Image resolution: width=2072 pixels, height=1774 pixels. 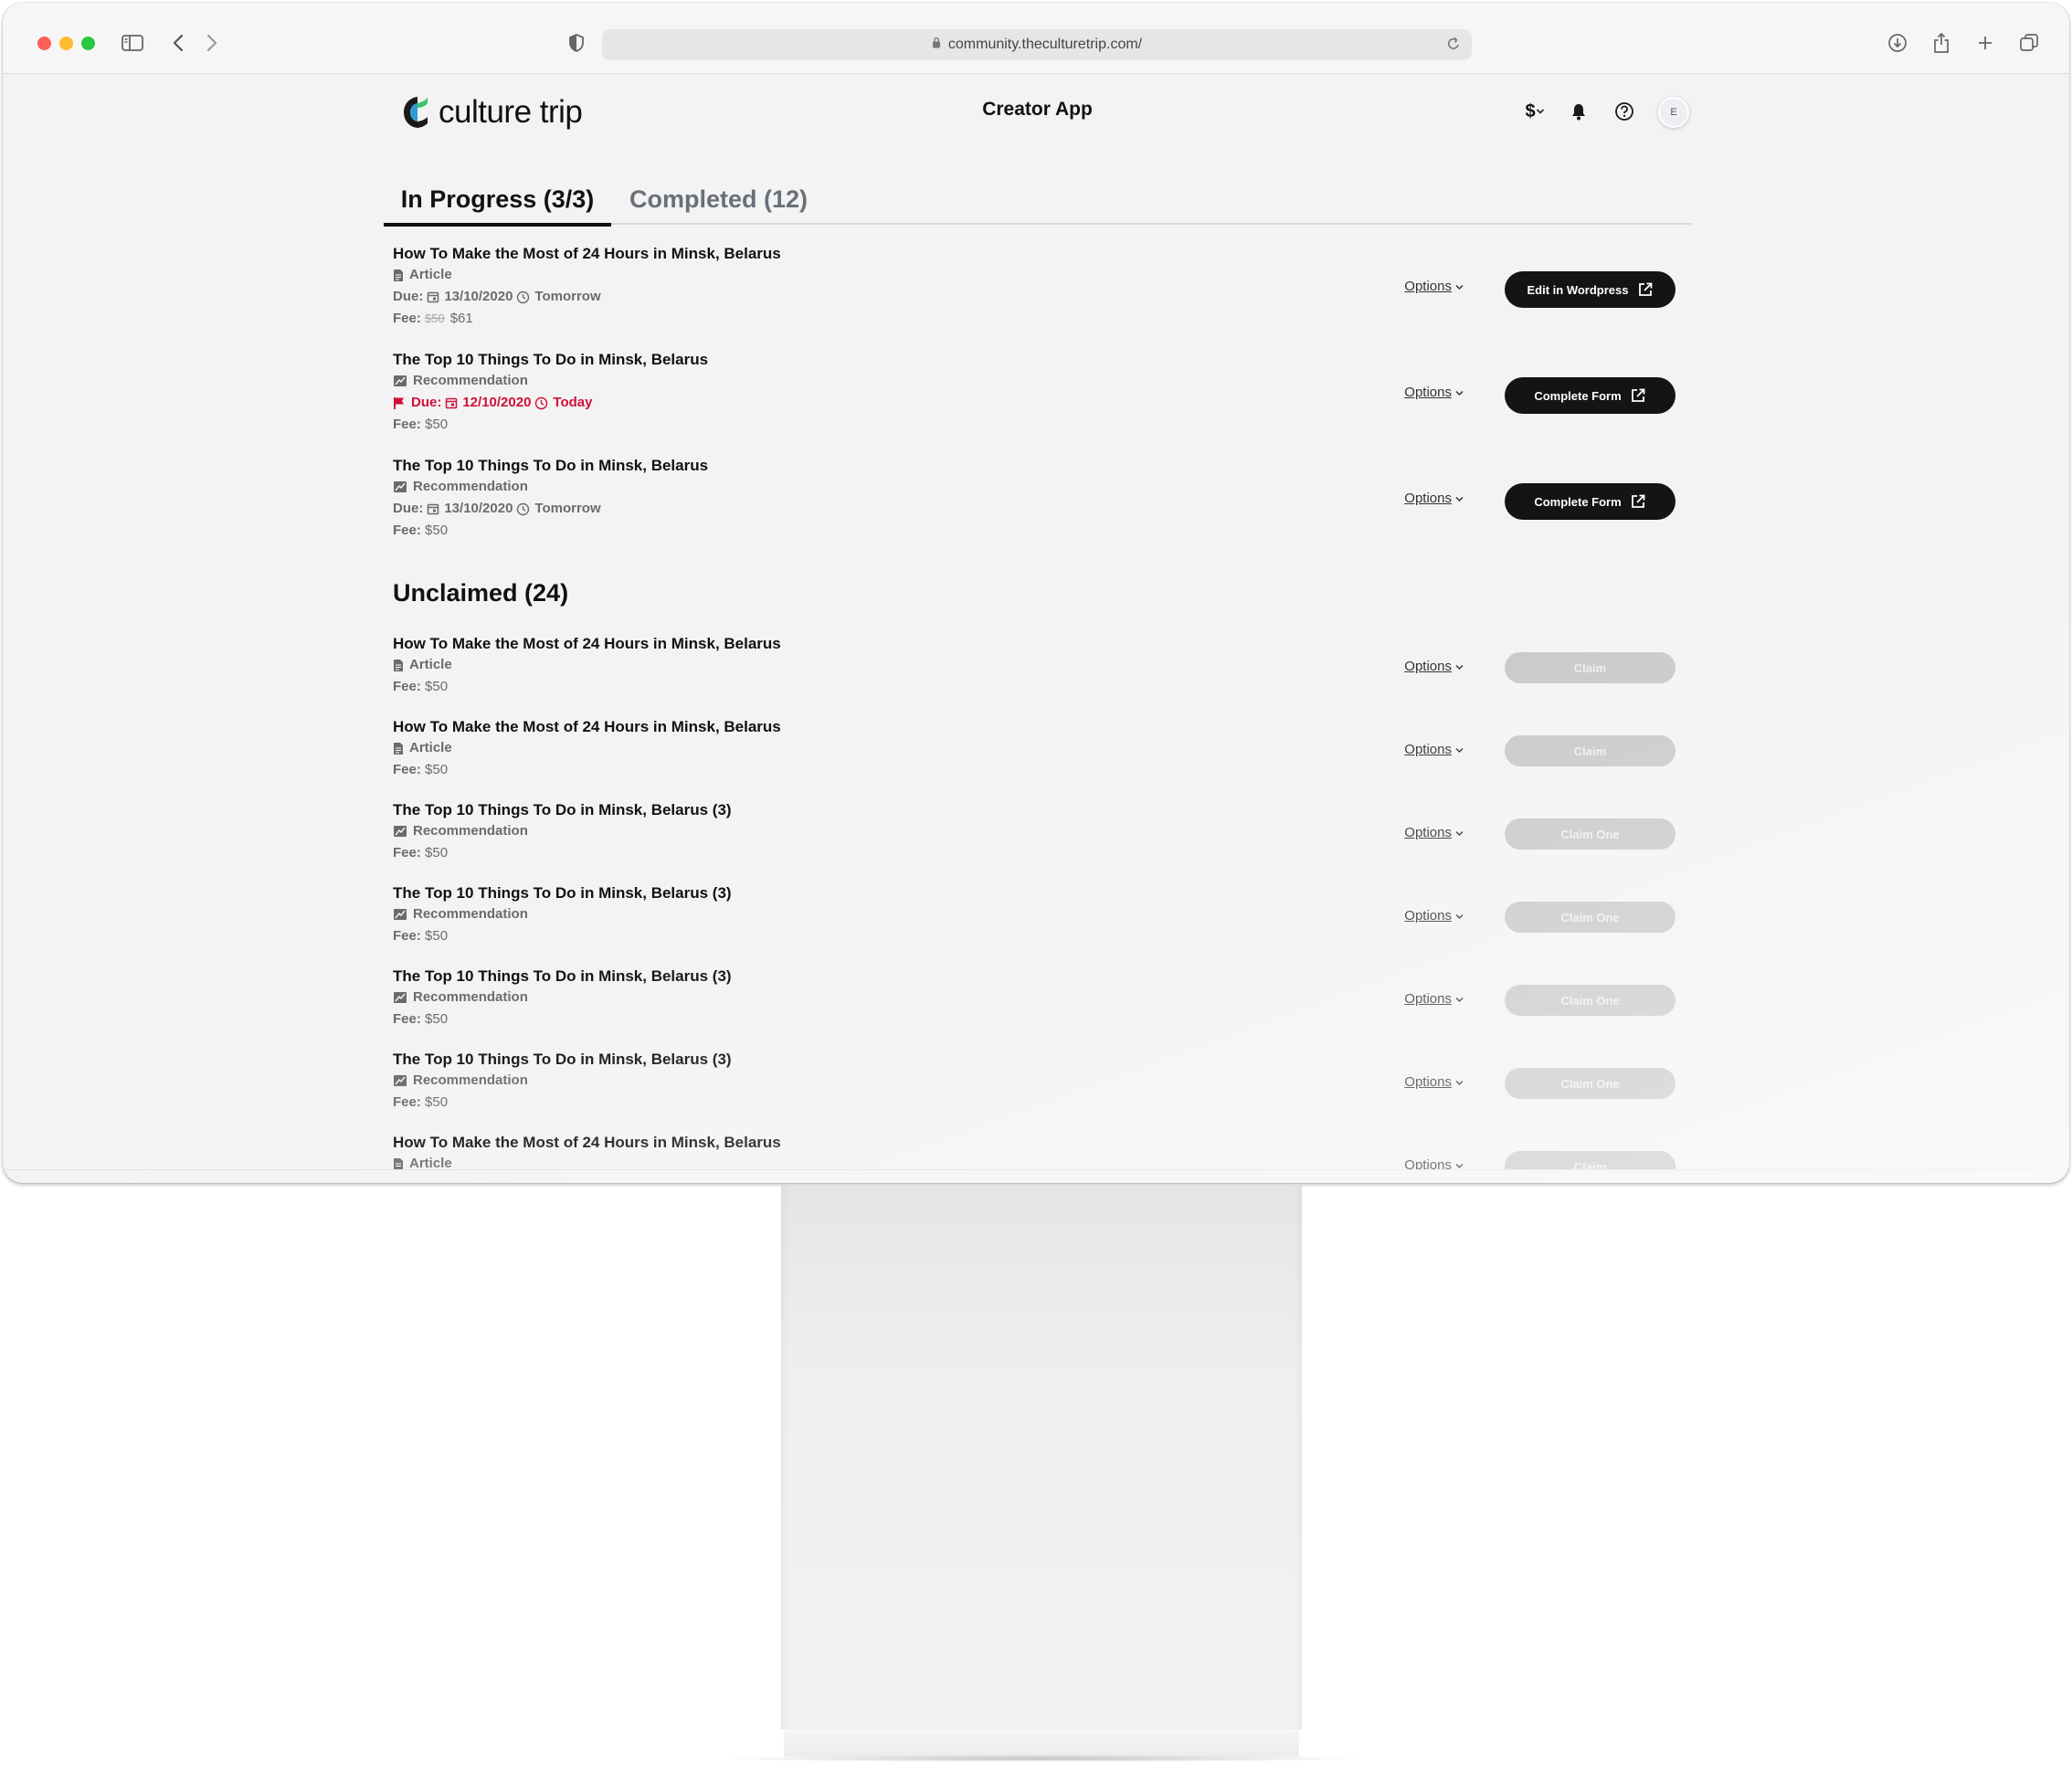 What do you see at coordinates (1036, 1170) in the screenshot?
I see `viewport-bottom-divider` at bounding box center [1036, 1170].